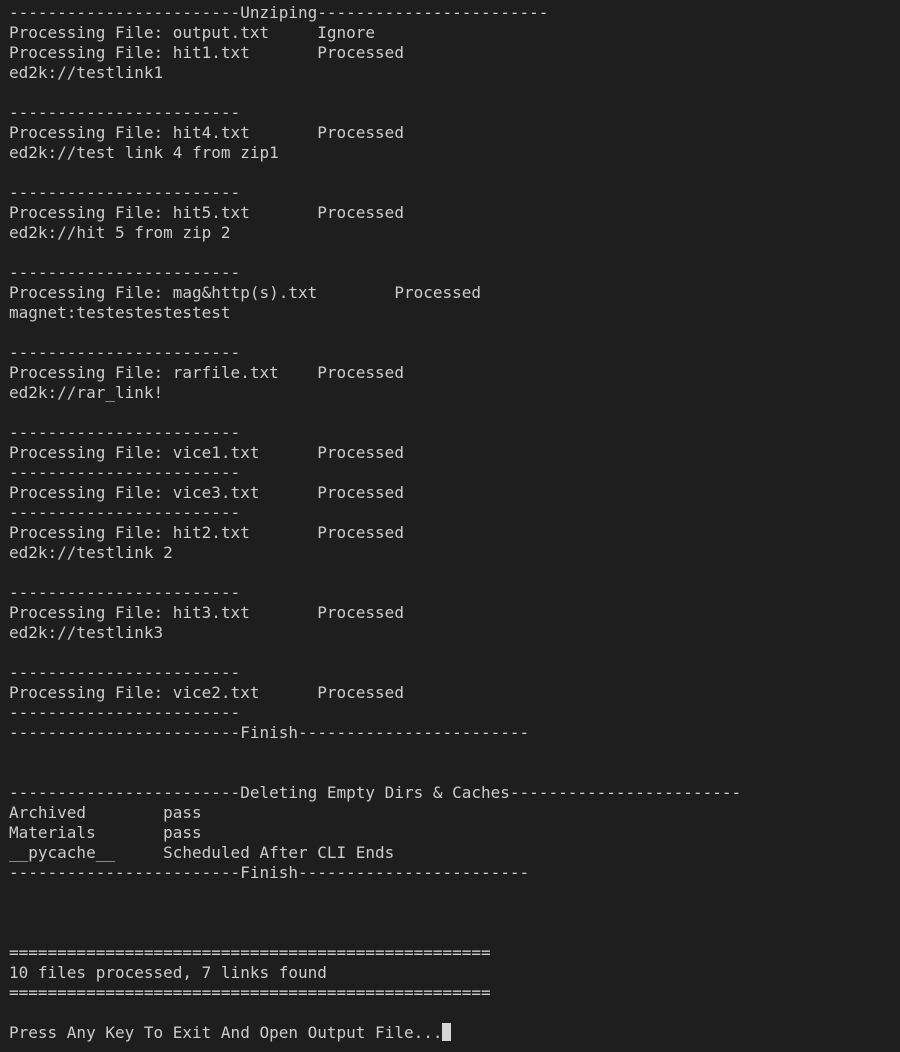 Image resolution: width=900 pixels, height=1052 pixels. I want to click on terminal-line-text: Processing File: vice2.txt Processed, so click(206, 692).